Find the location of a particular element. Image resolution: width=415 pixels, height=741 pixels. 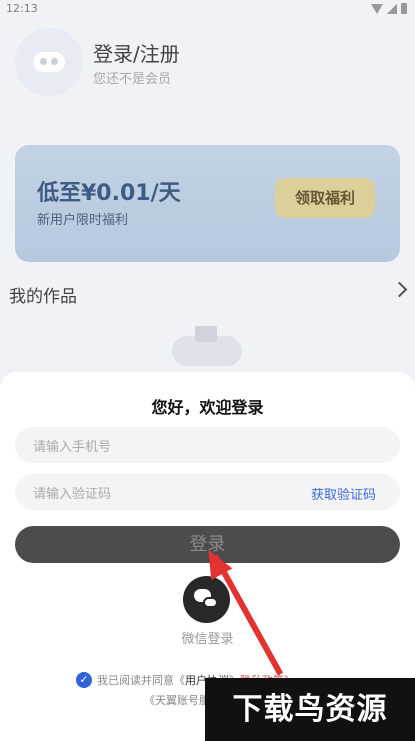

code-input: 请输入验证码 获取验证码 is located at coordinates (207, 492).